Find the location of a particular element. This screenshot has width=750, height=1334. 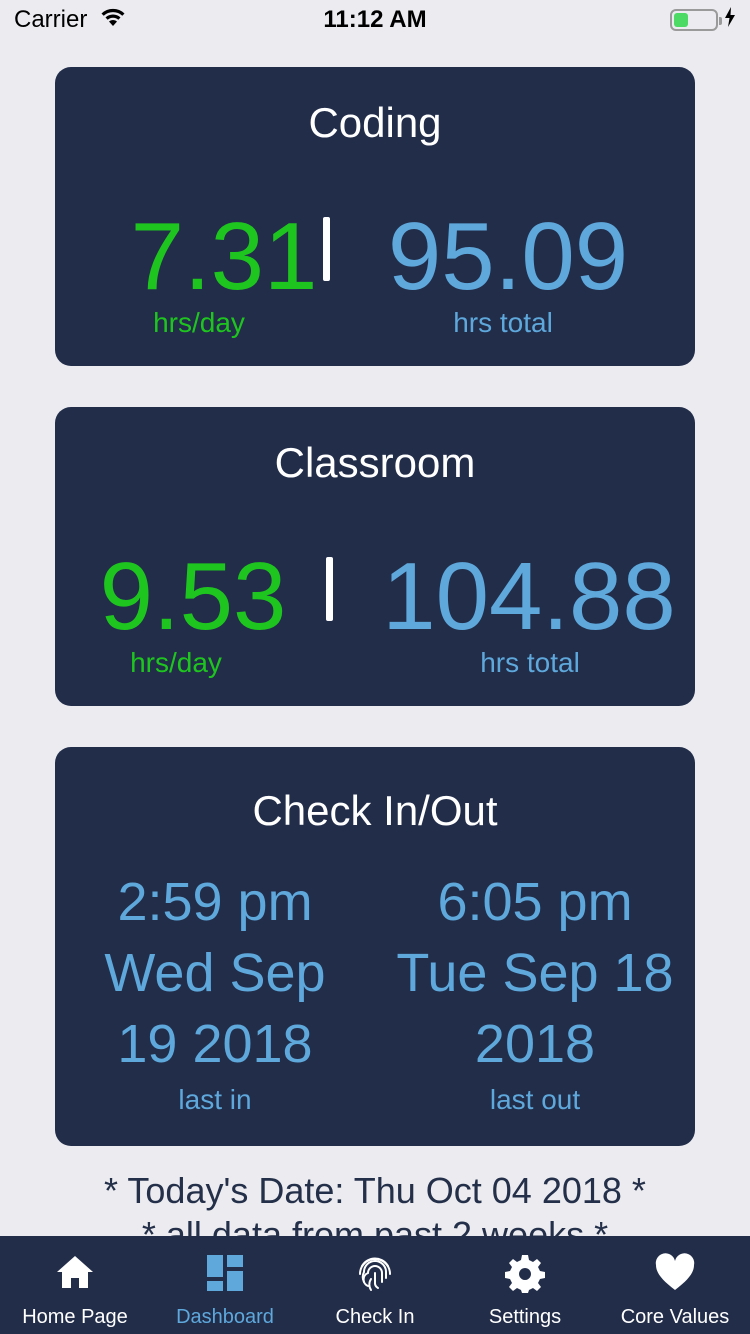

last-out-date-line2: 2018 is located at coordinates (535, 1044).